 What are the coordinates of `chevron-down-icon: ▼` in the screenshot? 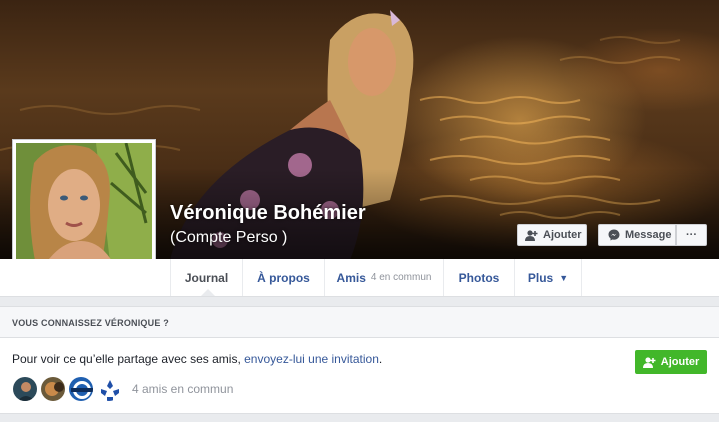 It's located at (564, 277).